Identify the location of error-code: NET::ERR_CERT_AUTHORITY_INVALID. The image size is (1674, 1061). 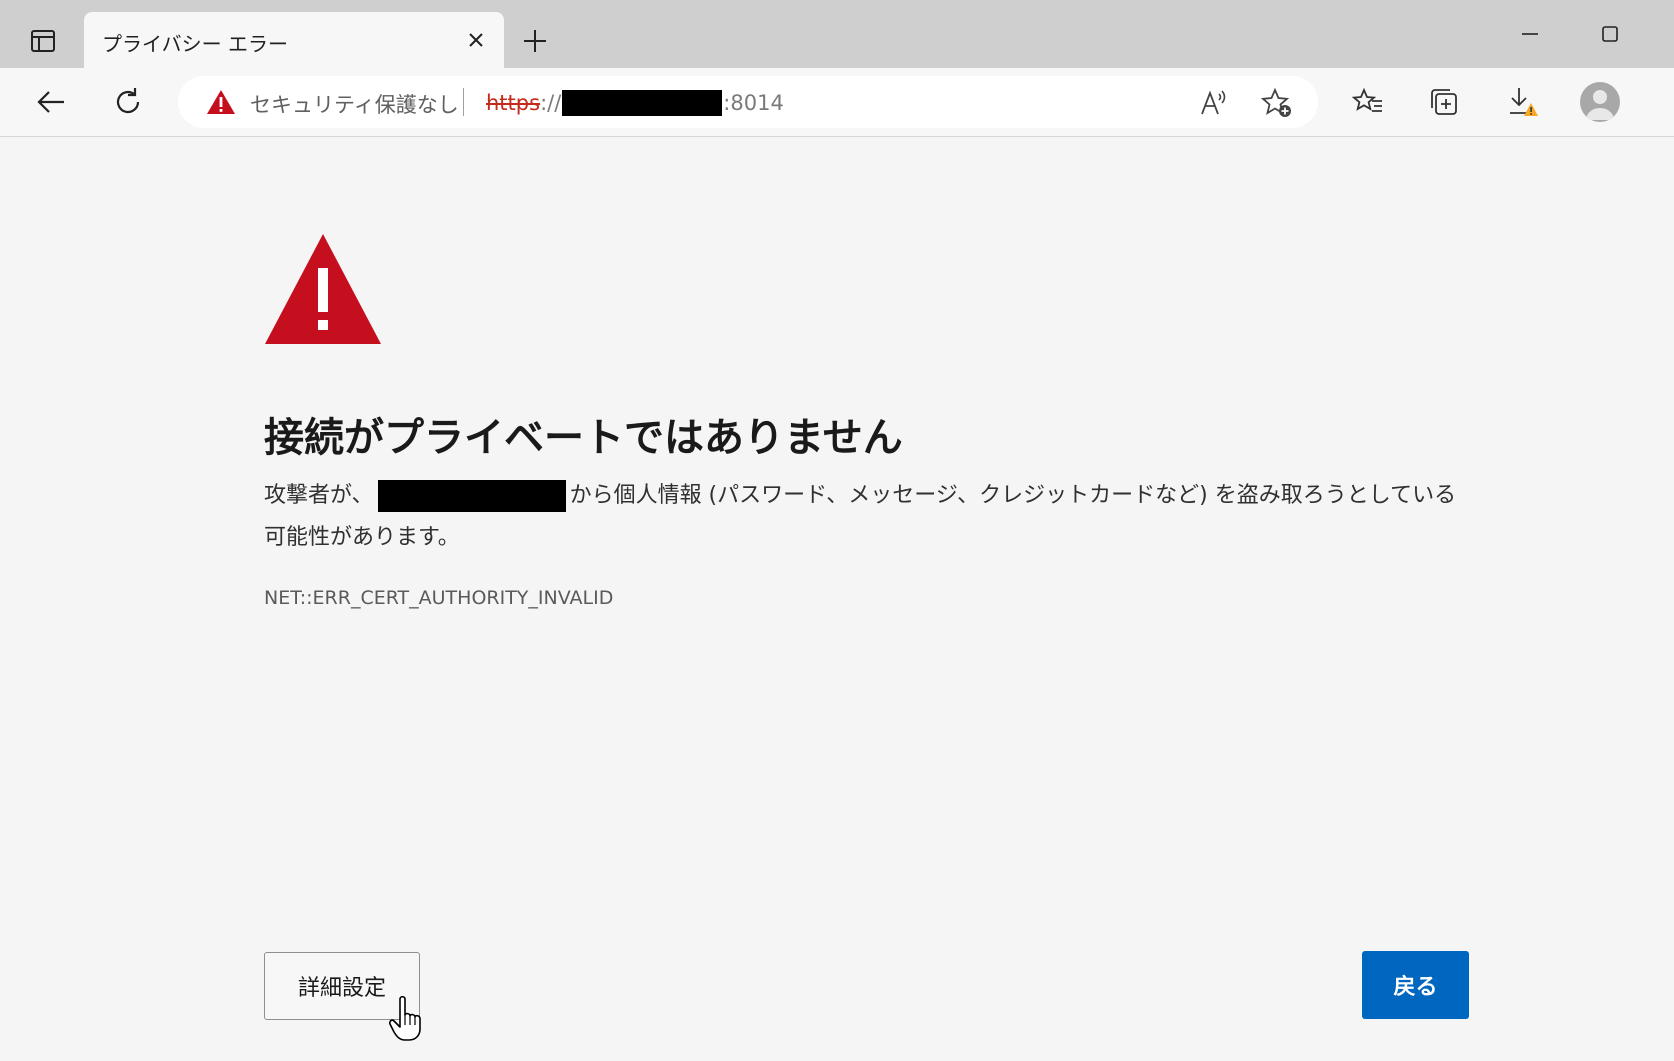
(438, 598).